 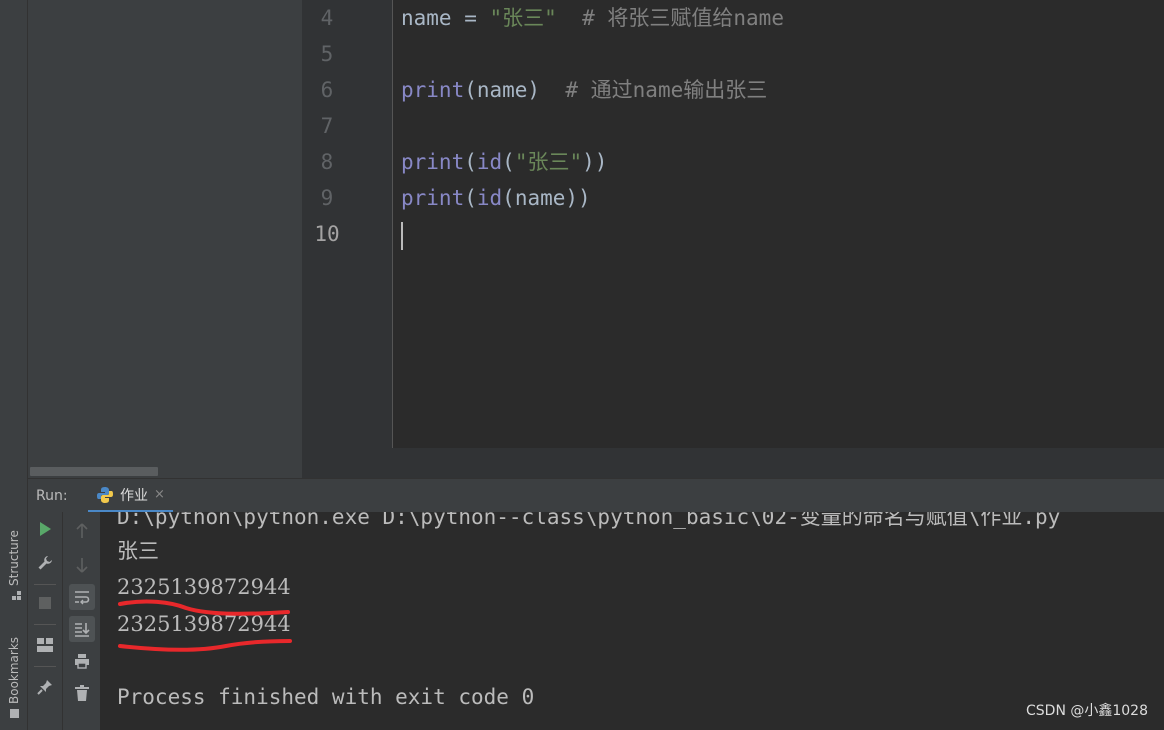 I want to click on line-number: 6, so click(x=327, y=90).